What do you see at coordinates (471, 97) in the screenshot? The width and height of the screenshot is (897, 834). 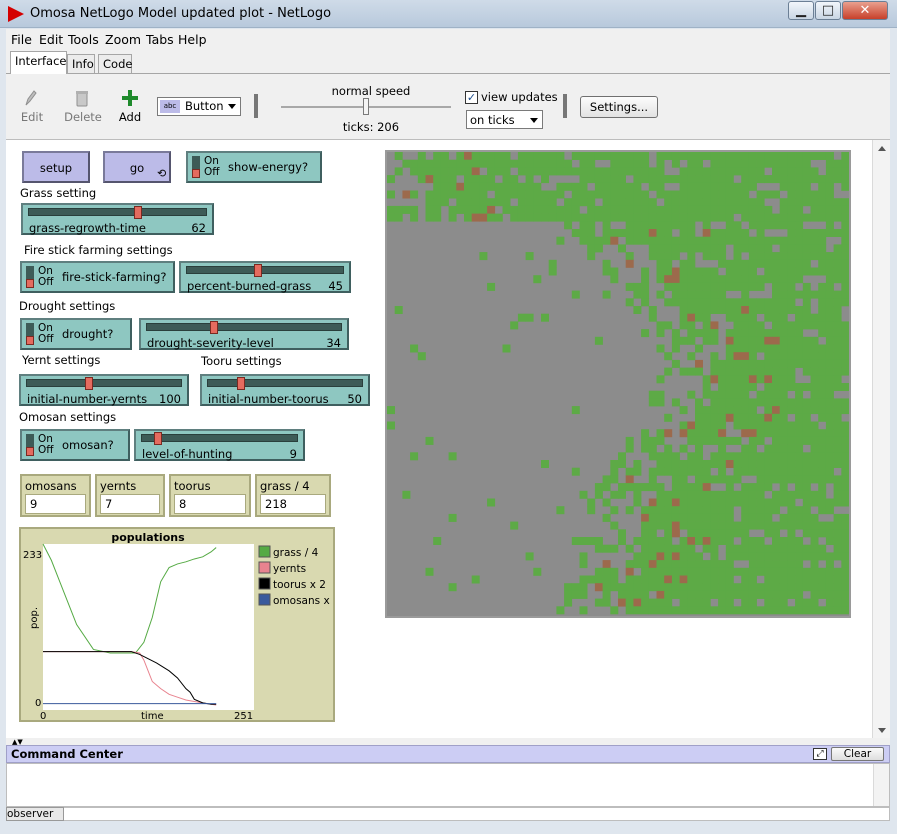 I see `view-updates-checkbox: ✓` at bounding box center [471, 97].